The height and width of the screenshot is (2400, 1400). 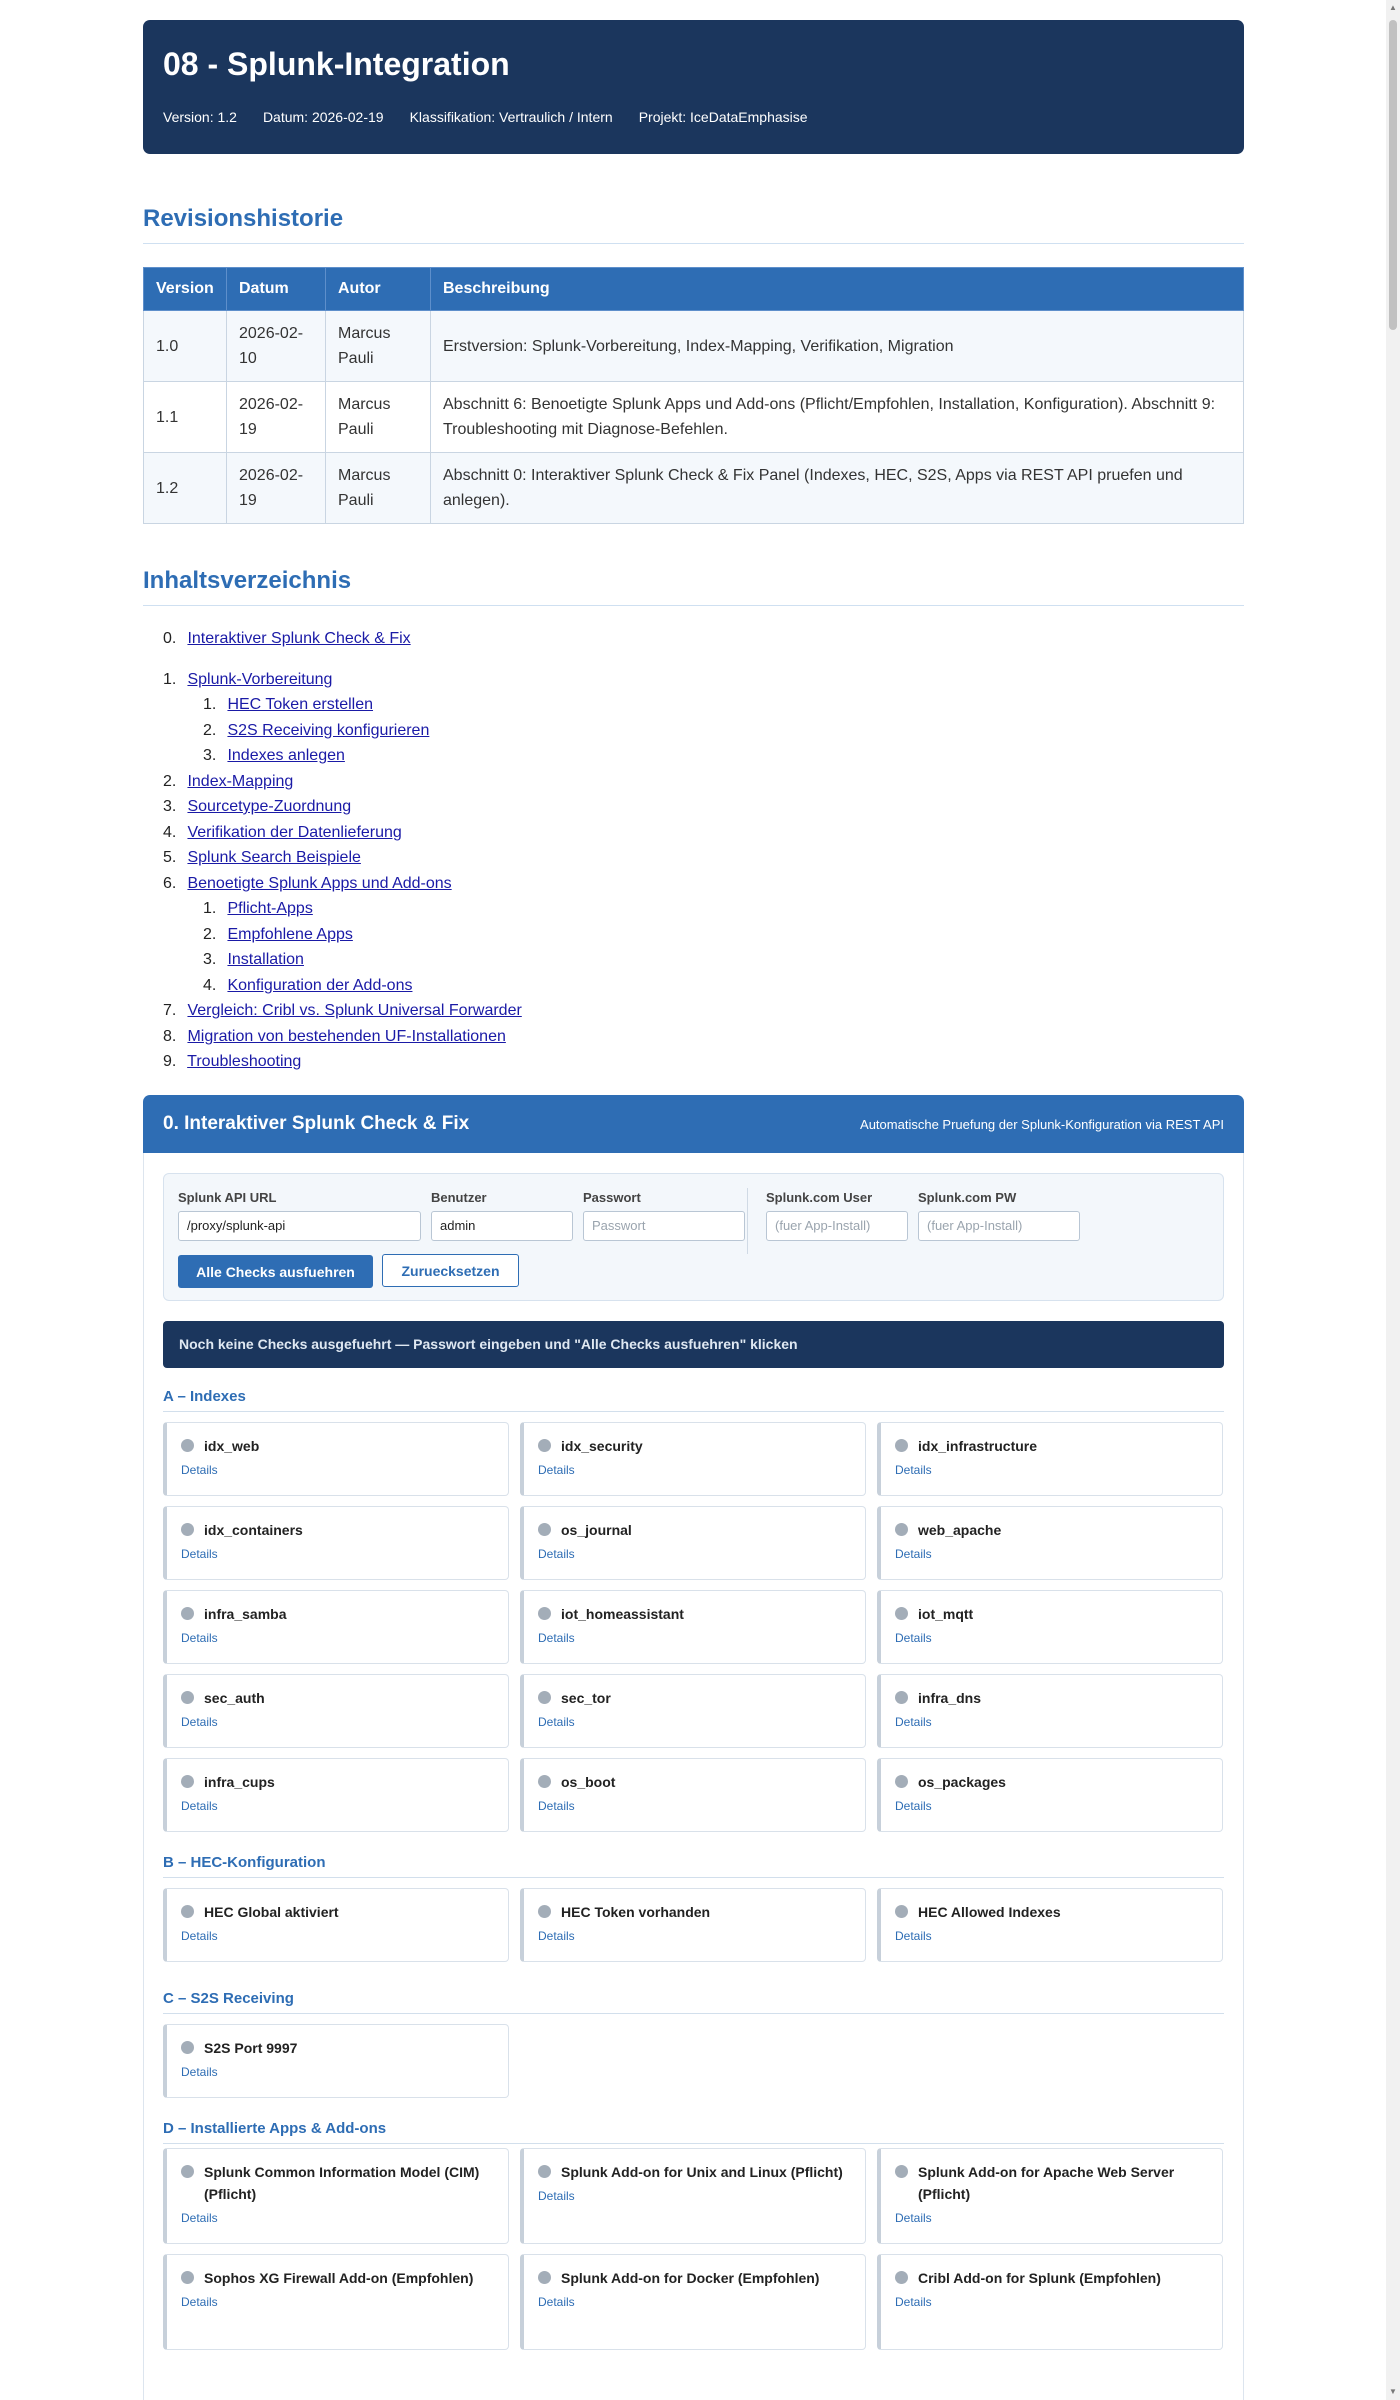 I want to click on check-name: idx_containers, so click(x=253, y=1530).